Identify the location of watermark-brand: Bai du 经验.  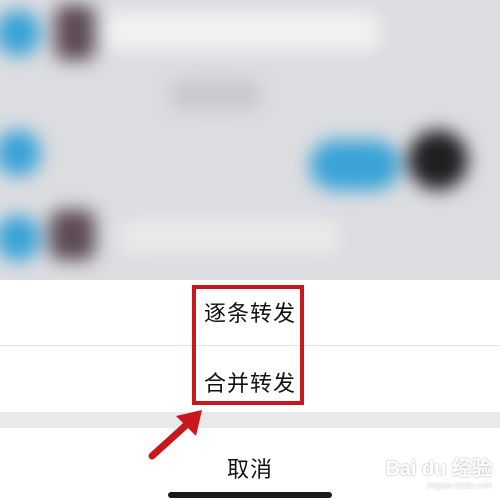
(438, 469).